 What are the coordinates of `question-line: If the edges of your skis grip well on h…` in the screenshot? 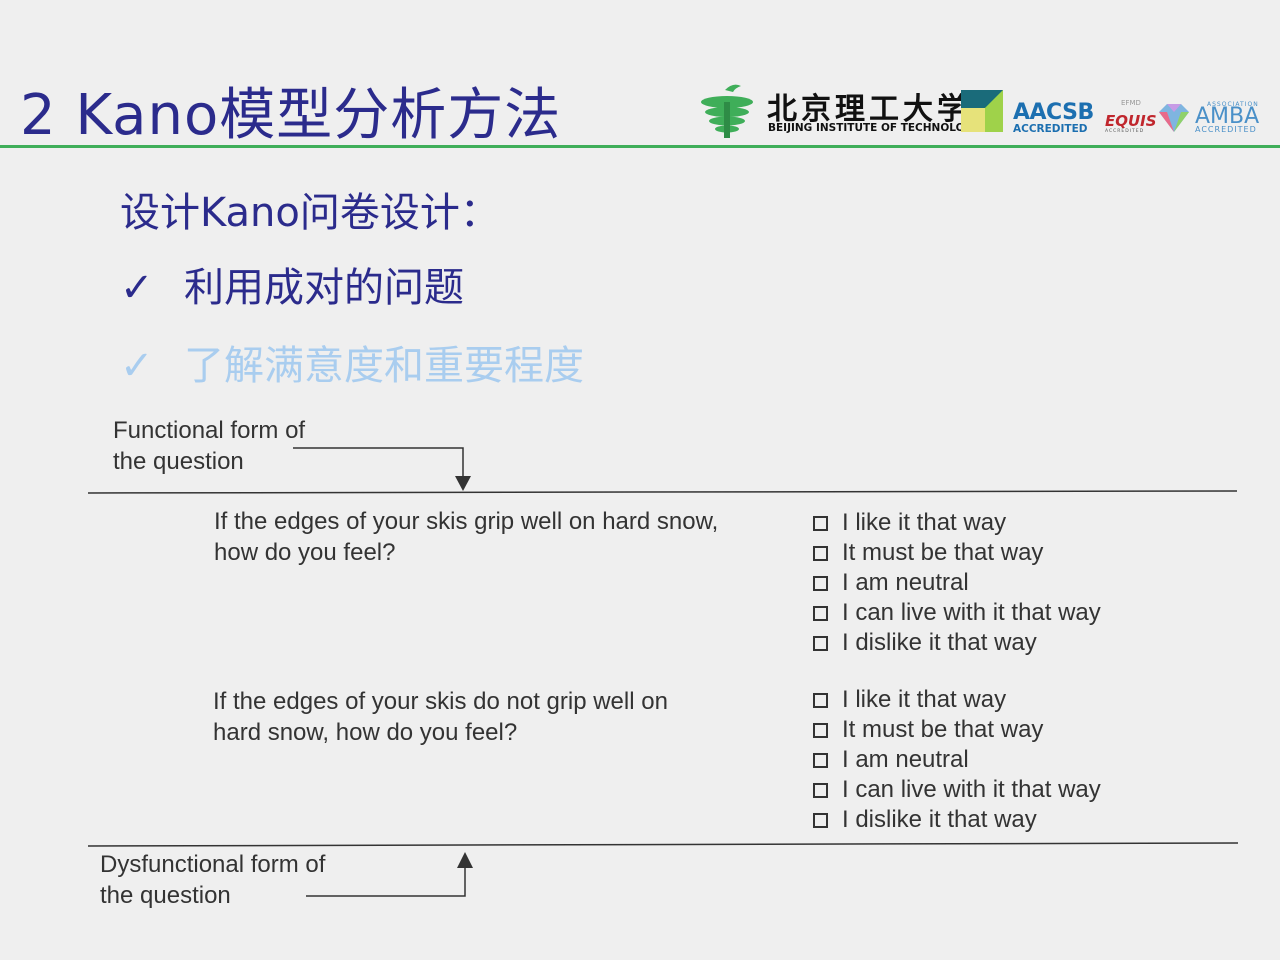 It's located at (466, 521).